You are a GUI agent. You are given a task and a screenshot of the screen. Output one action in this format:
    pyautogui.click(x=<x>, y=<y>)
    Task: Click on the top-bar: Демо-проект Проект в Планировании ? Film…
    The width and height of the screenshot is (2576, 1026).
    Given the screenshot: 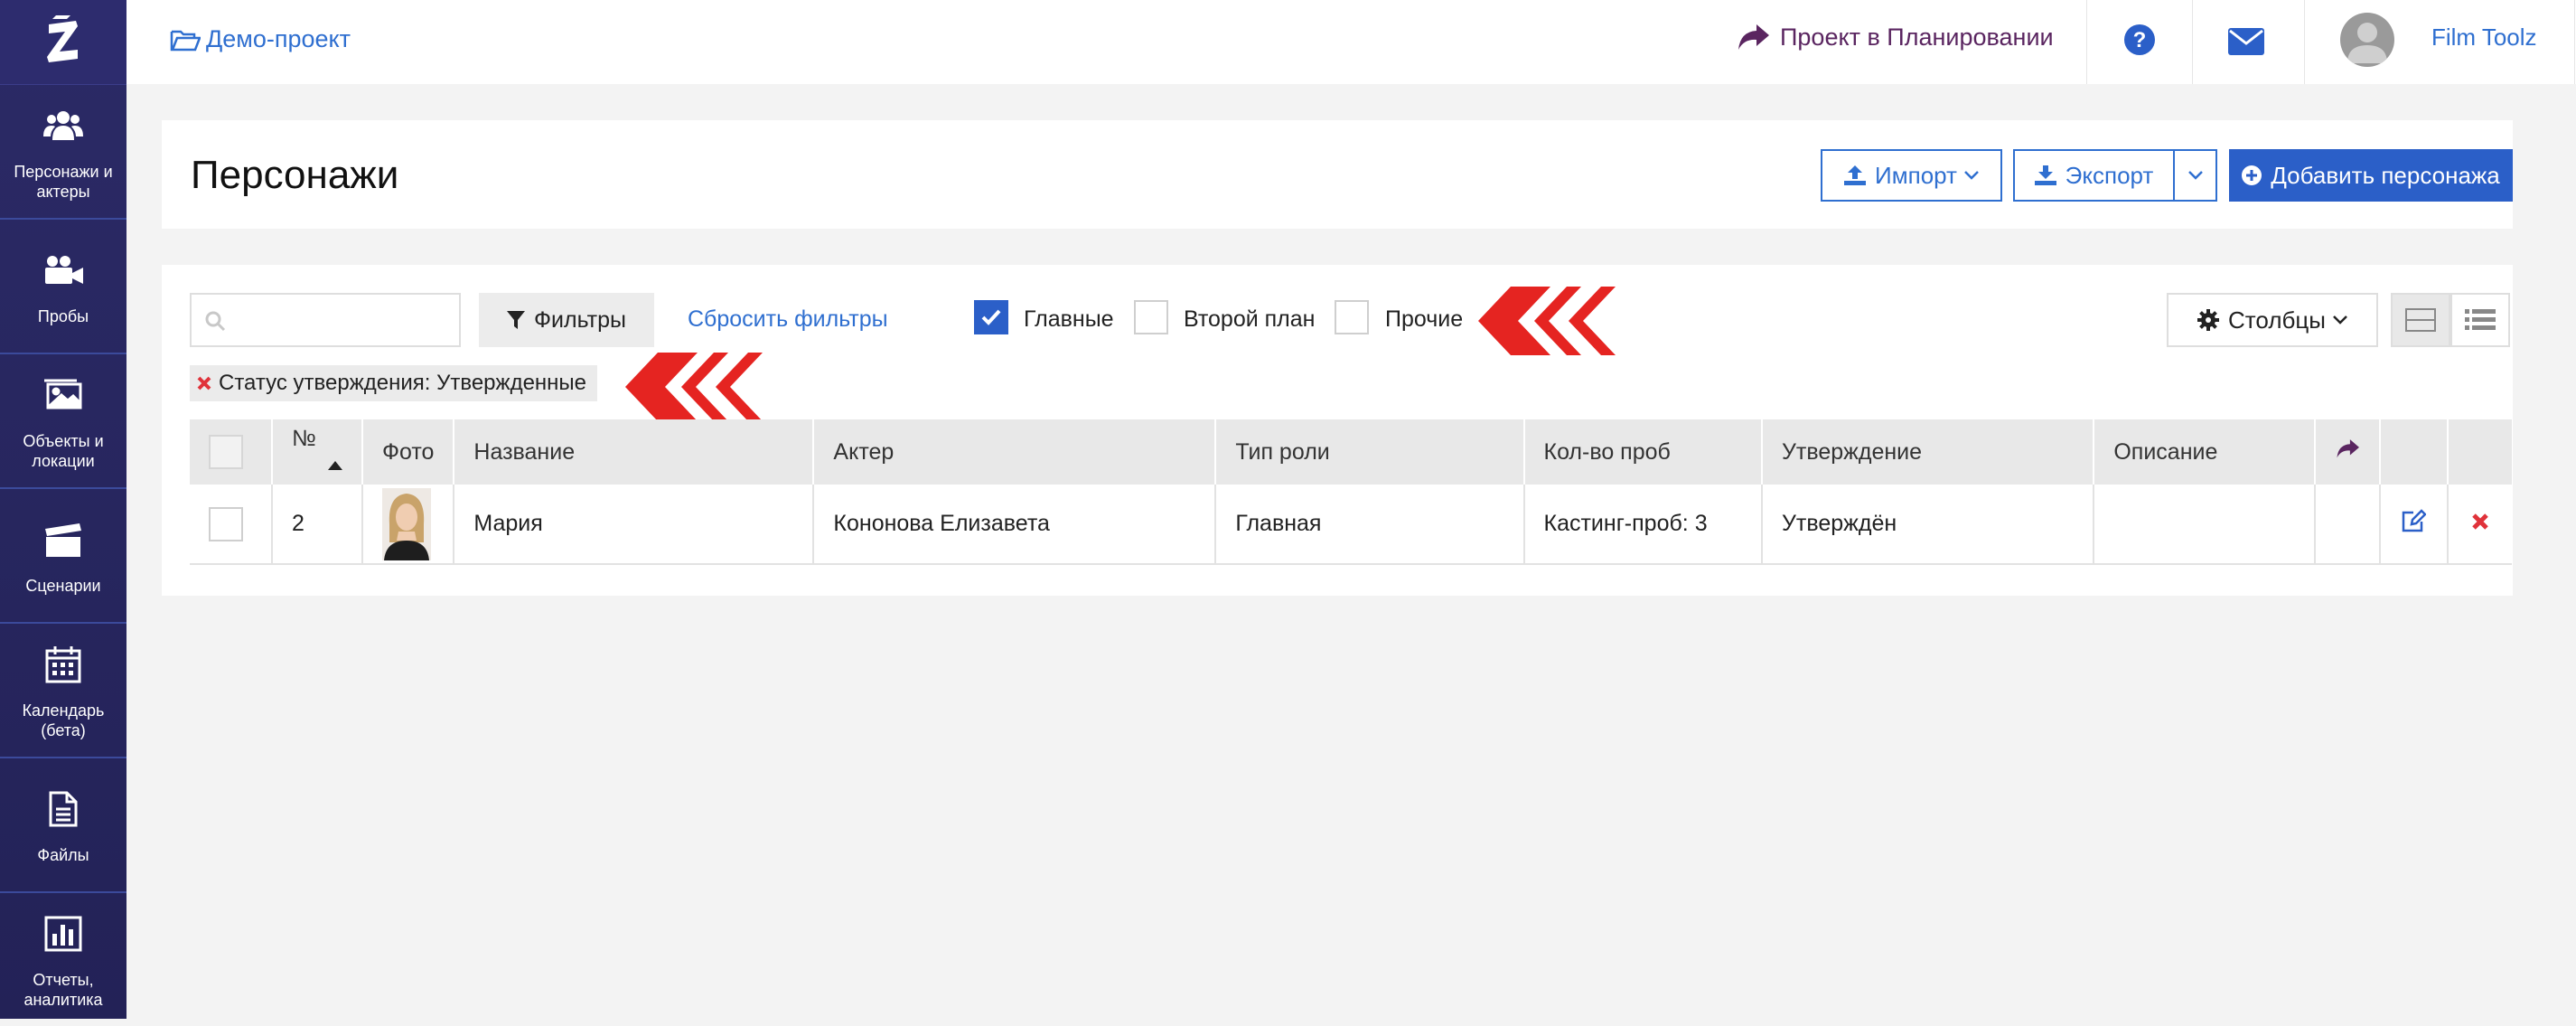 What is the action you would take?
    pyautogui.click(x=1351, y=42)
    